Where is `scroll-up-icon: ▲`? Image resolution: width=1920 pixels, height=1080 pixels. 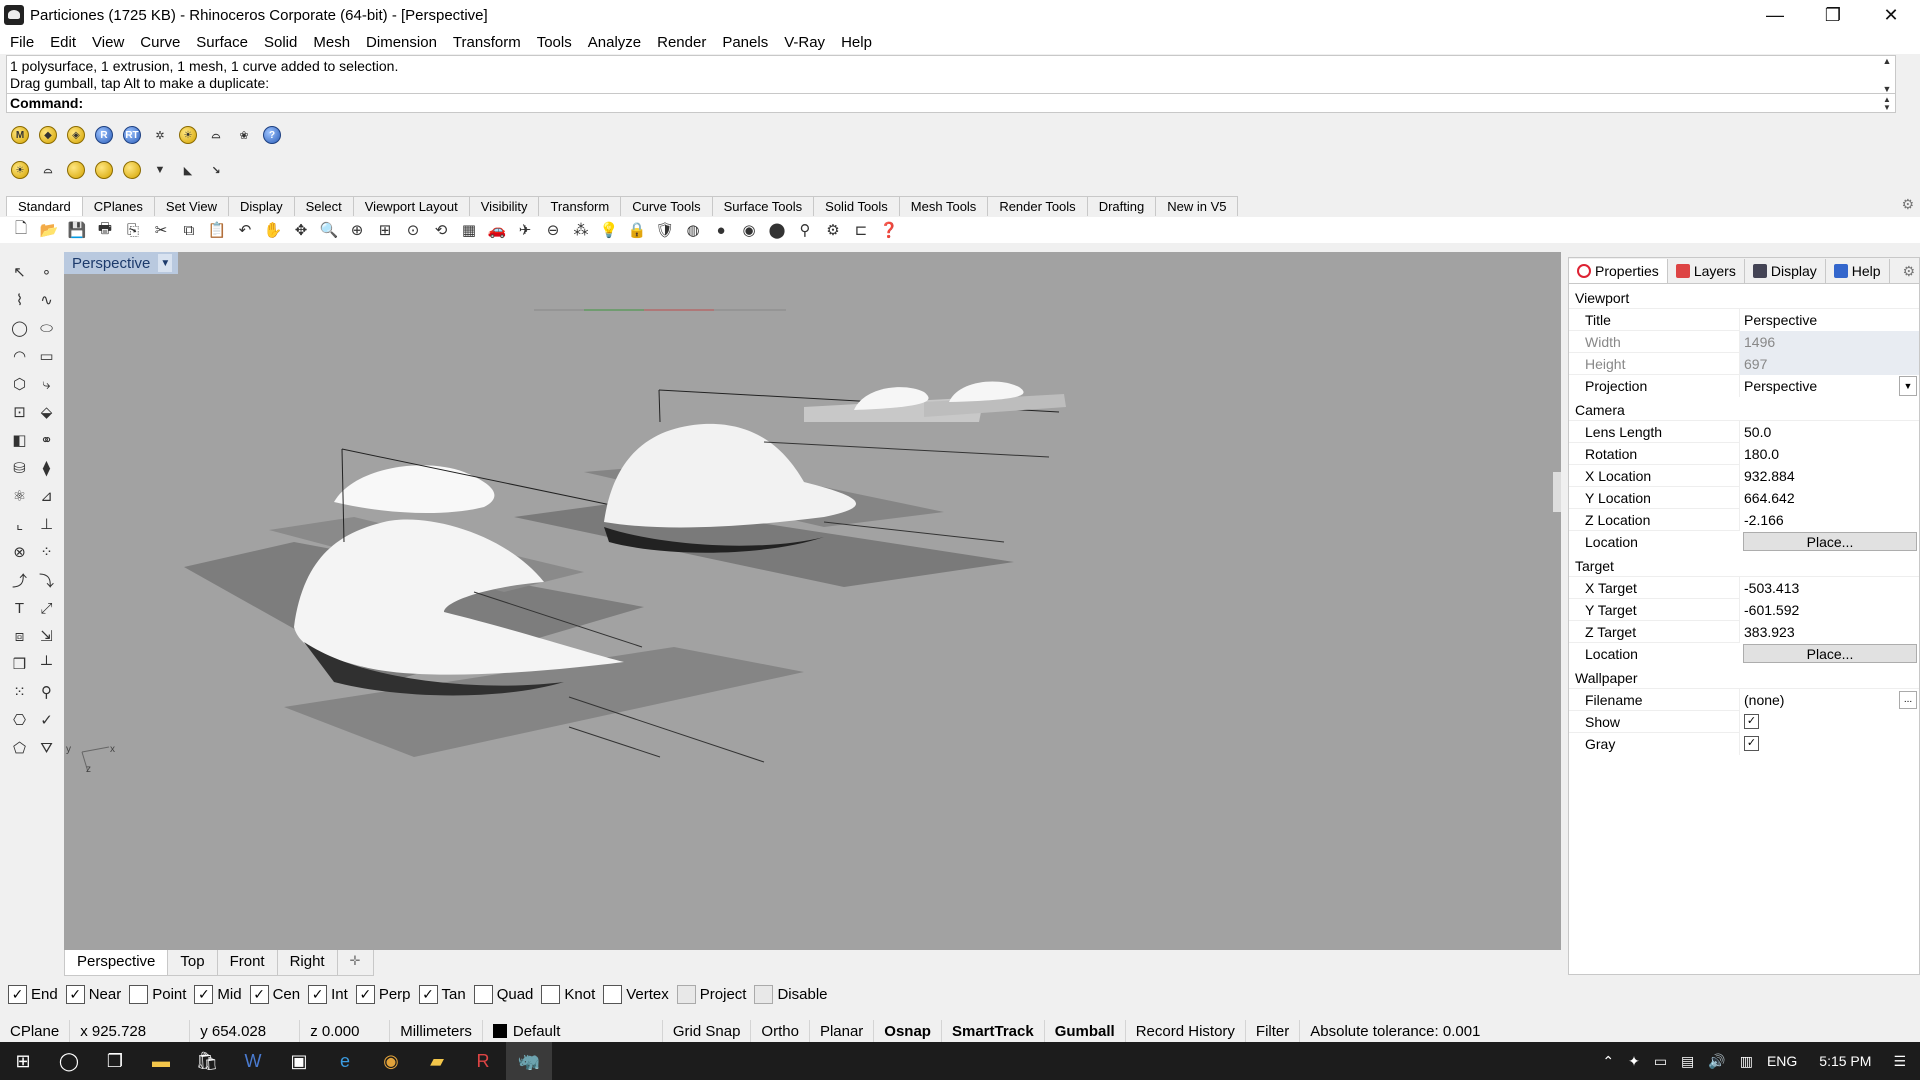 scroll-up-icon: ▲ is located at coordinates (1887, 61).